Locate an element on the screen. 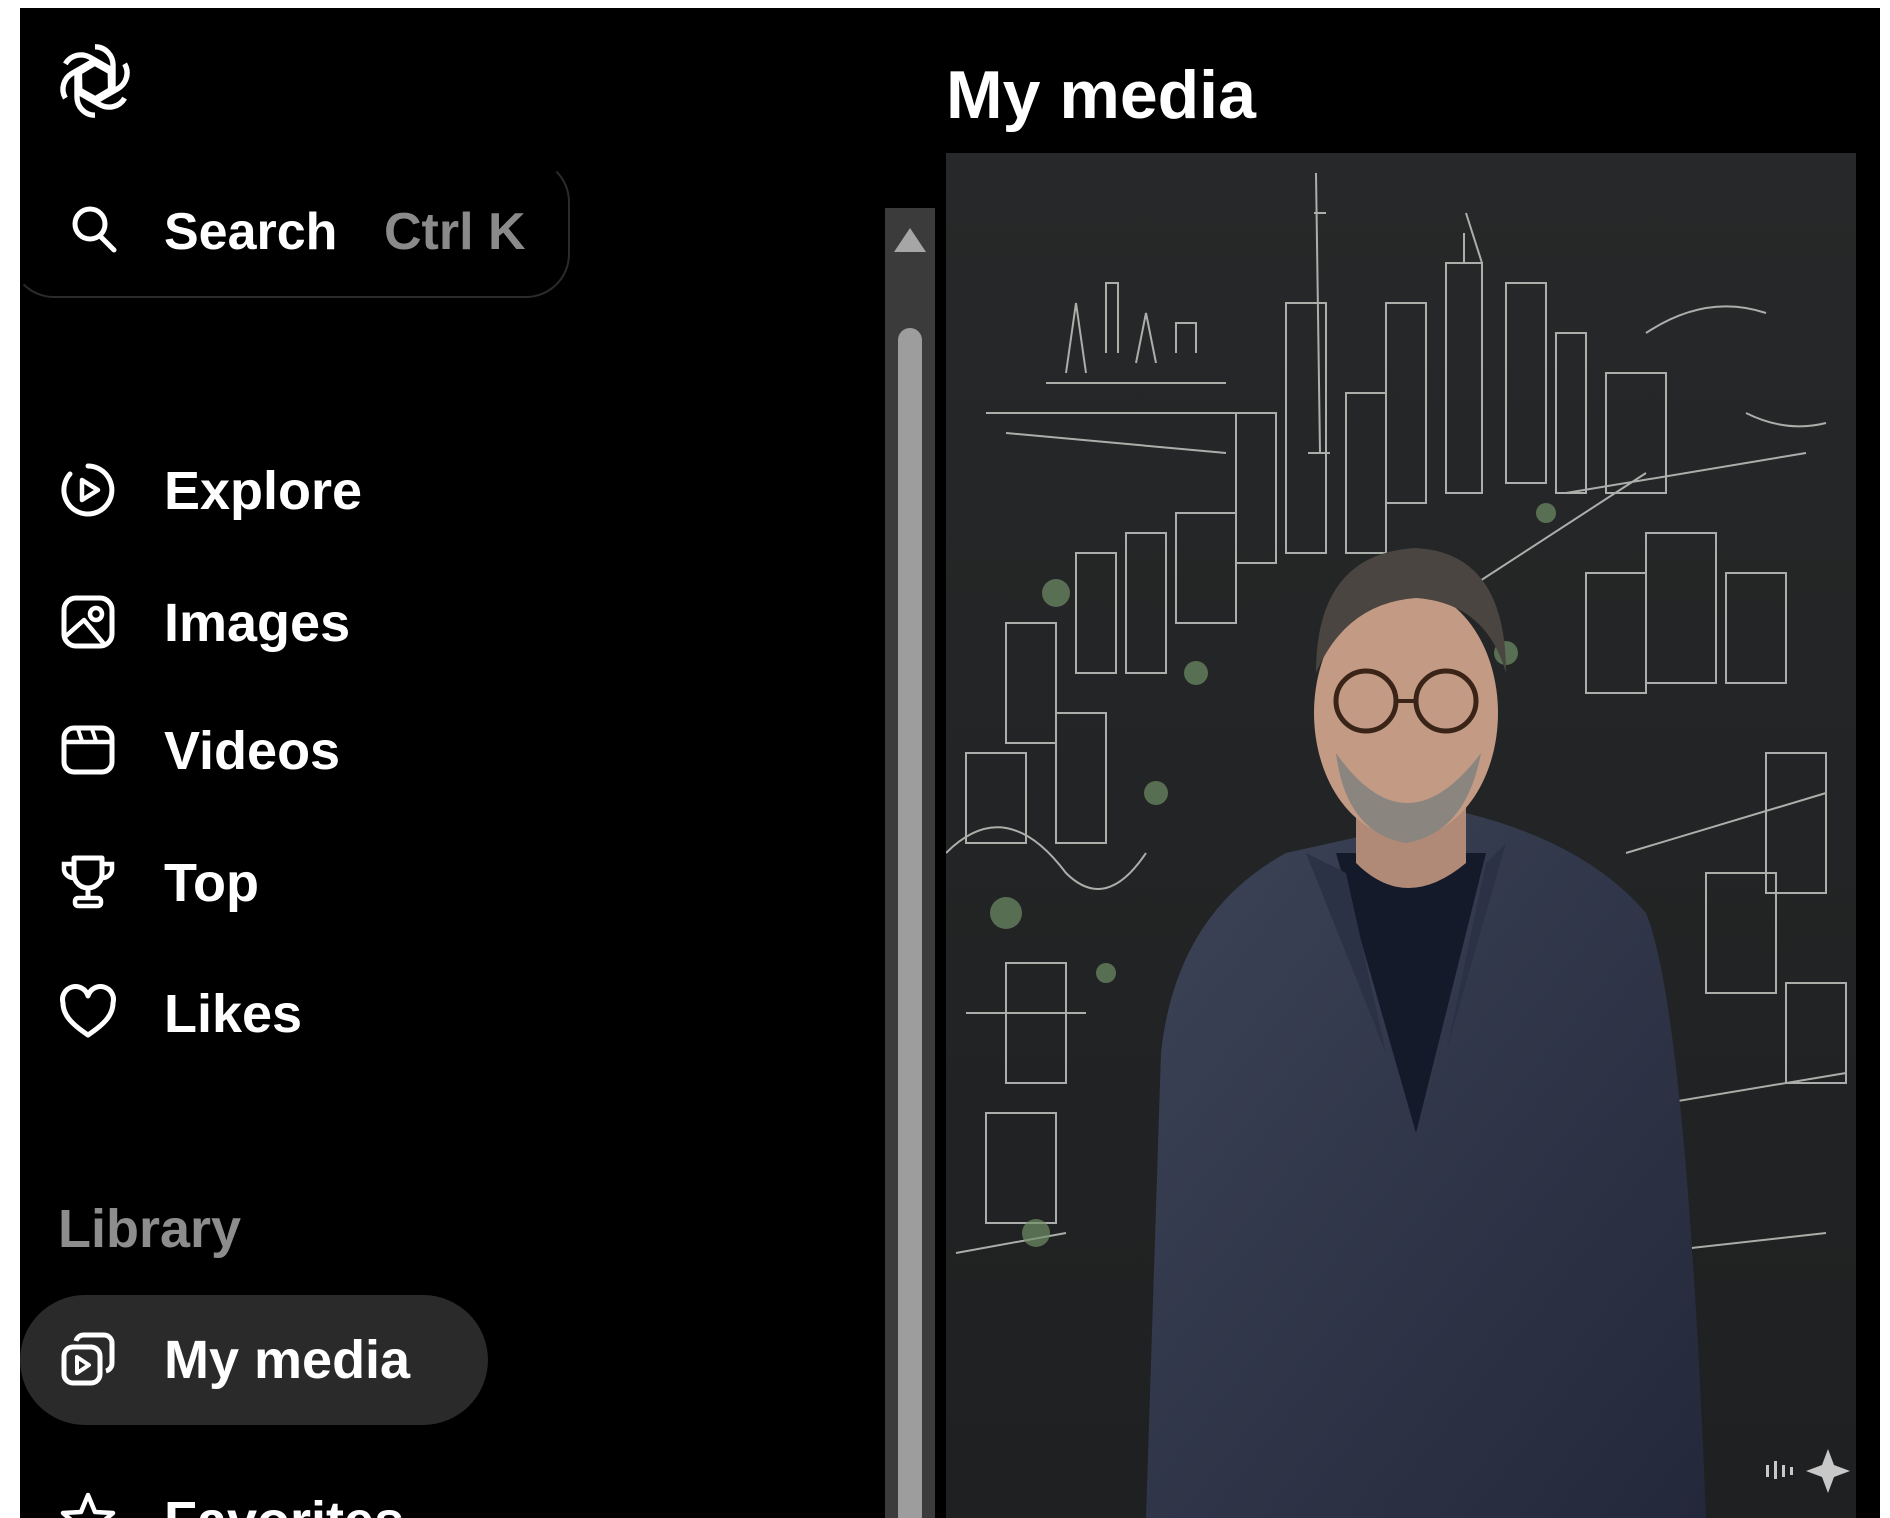 The image size is (1890, 1518). nav-item-label: Explore is located at coordinates (263, 491).